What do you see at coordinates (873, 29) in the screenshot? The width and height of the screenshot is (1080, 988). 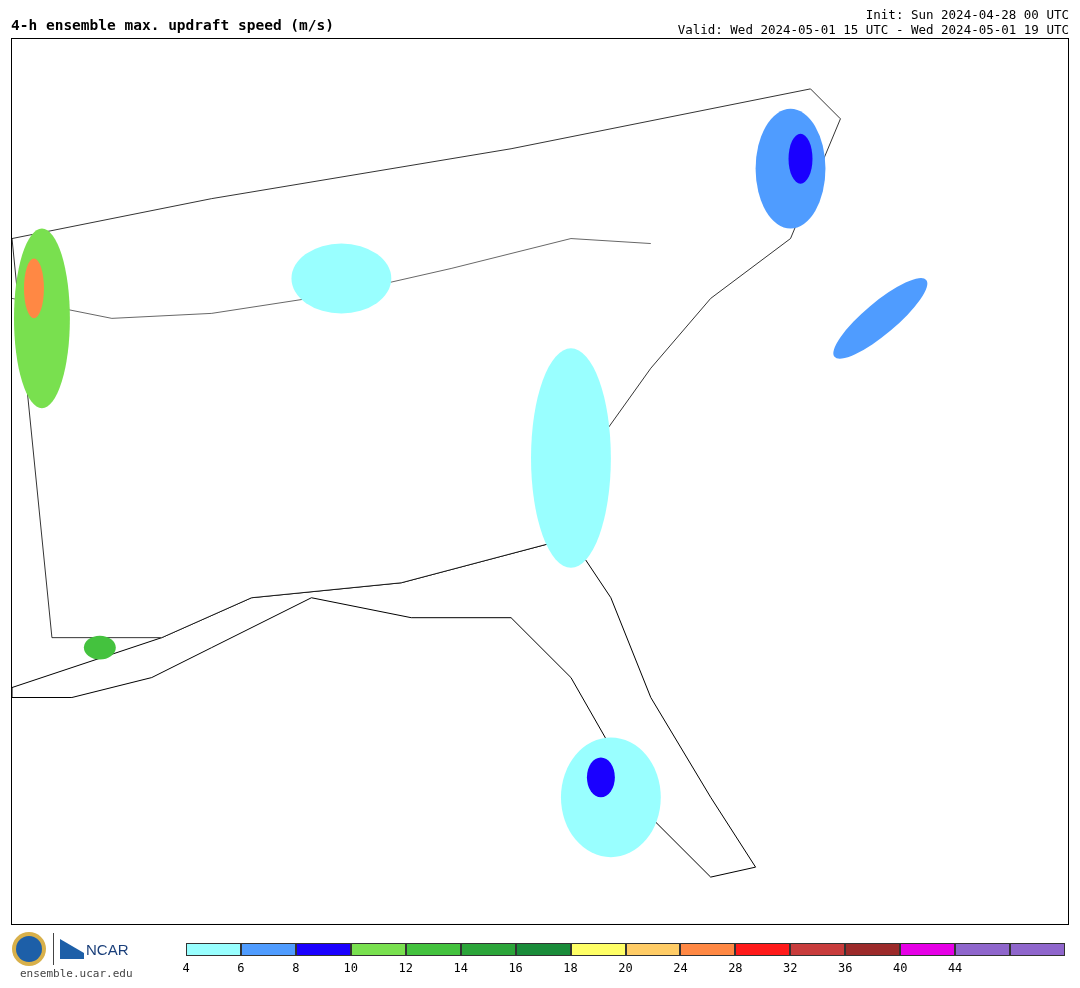 I see `valid-time: Valid: Wed 2024-05-01 15 UTC - Wed 2024-05-01 19 UTC` at bounding box center [873, 29].